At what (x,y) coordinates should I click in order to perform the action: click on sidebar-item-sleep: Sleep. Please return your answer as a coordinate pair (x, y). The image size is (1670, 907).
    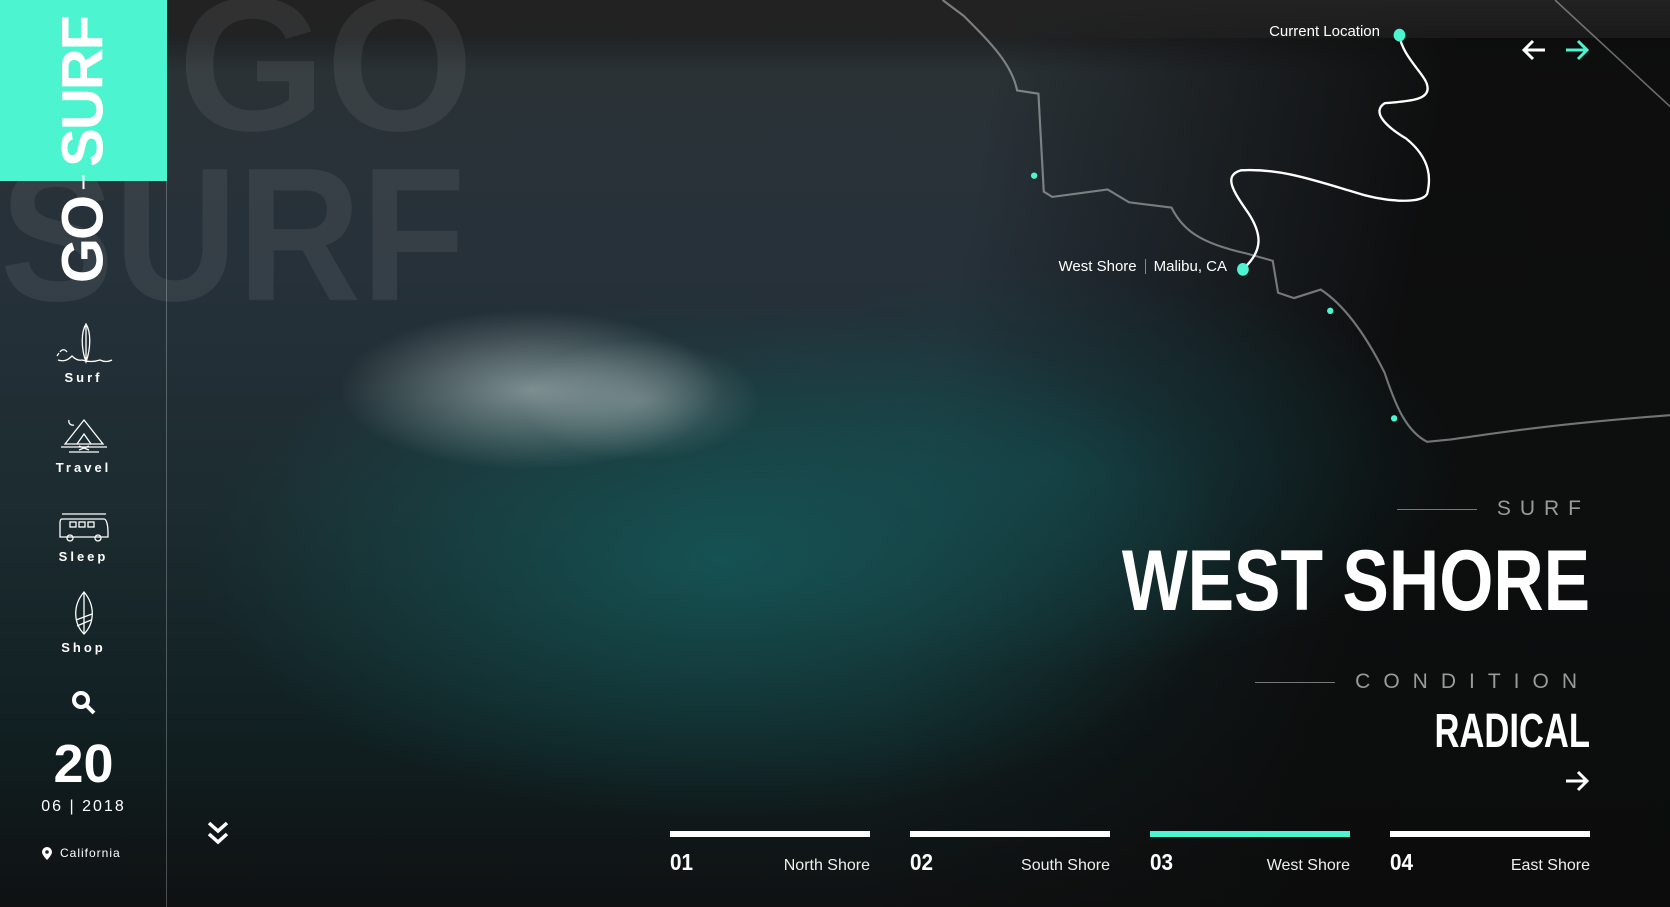
    Looking at the image, I should click on (83, 537).